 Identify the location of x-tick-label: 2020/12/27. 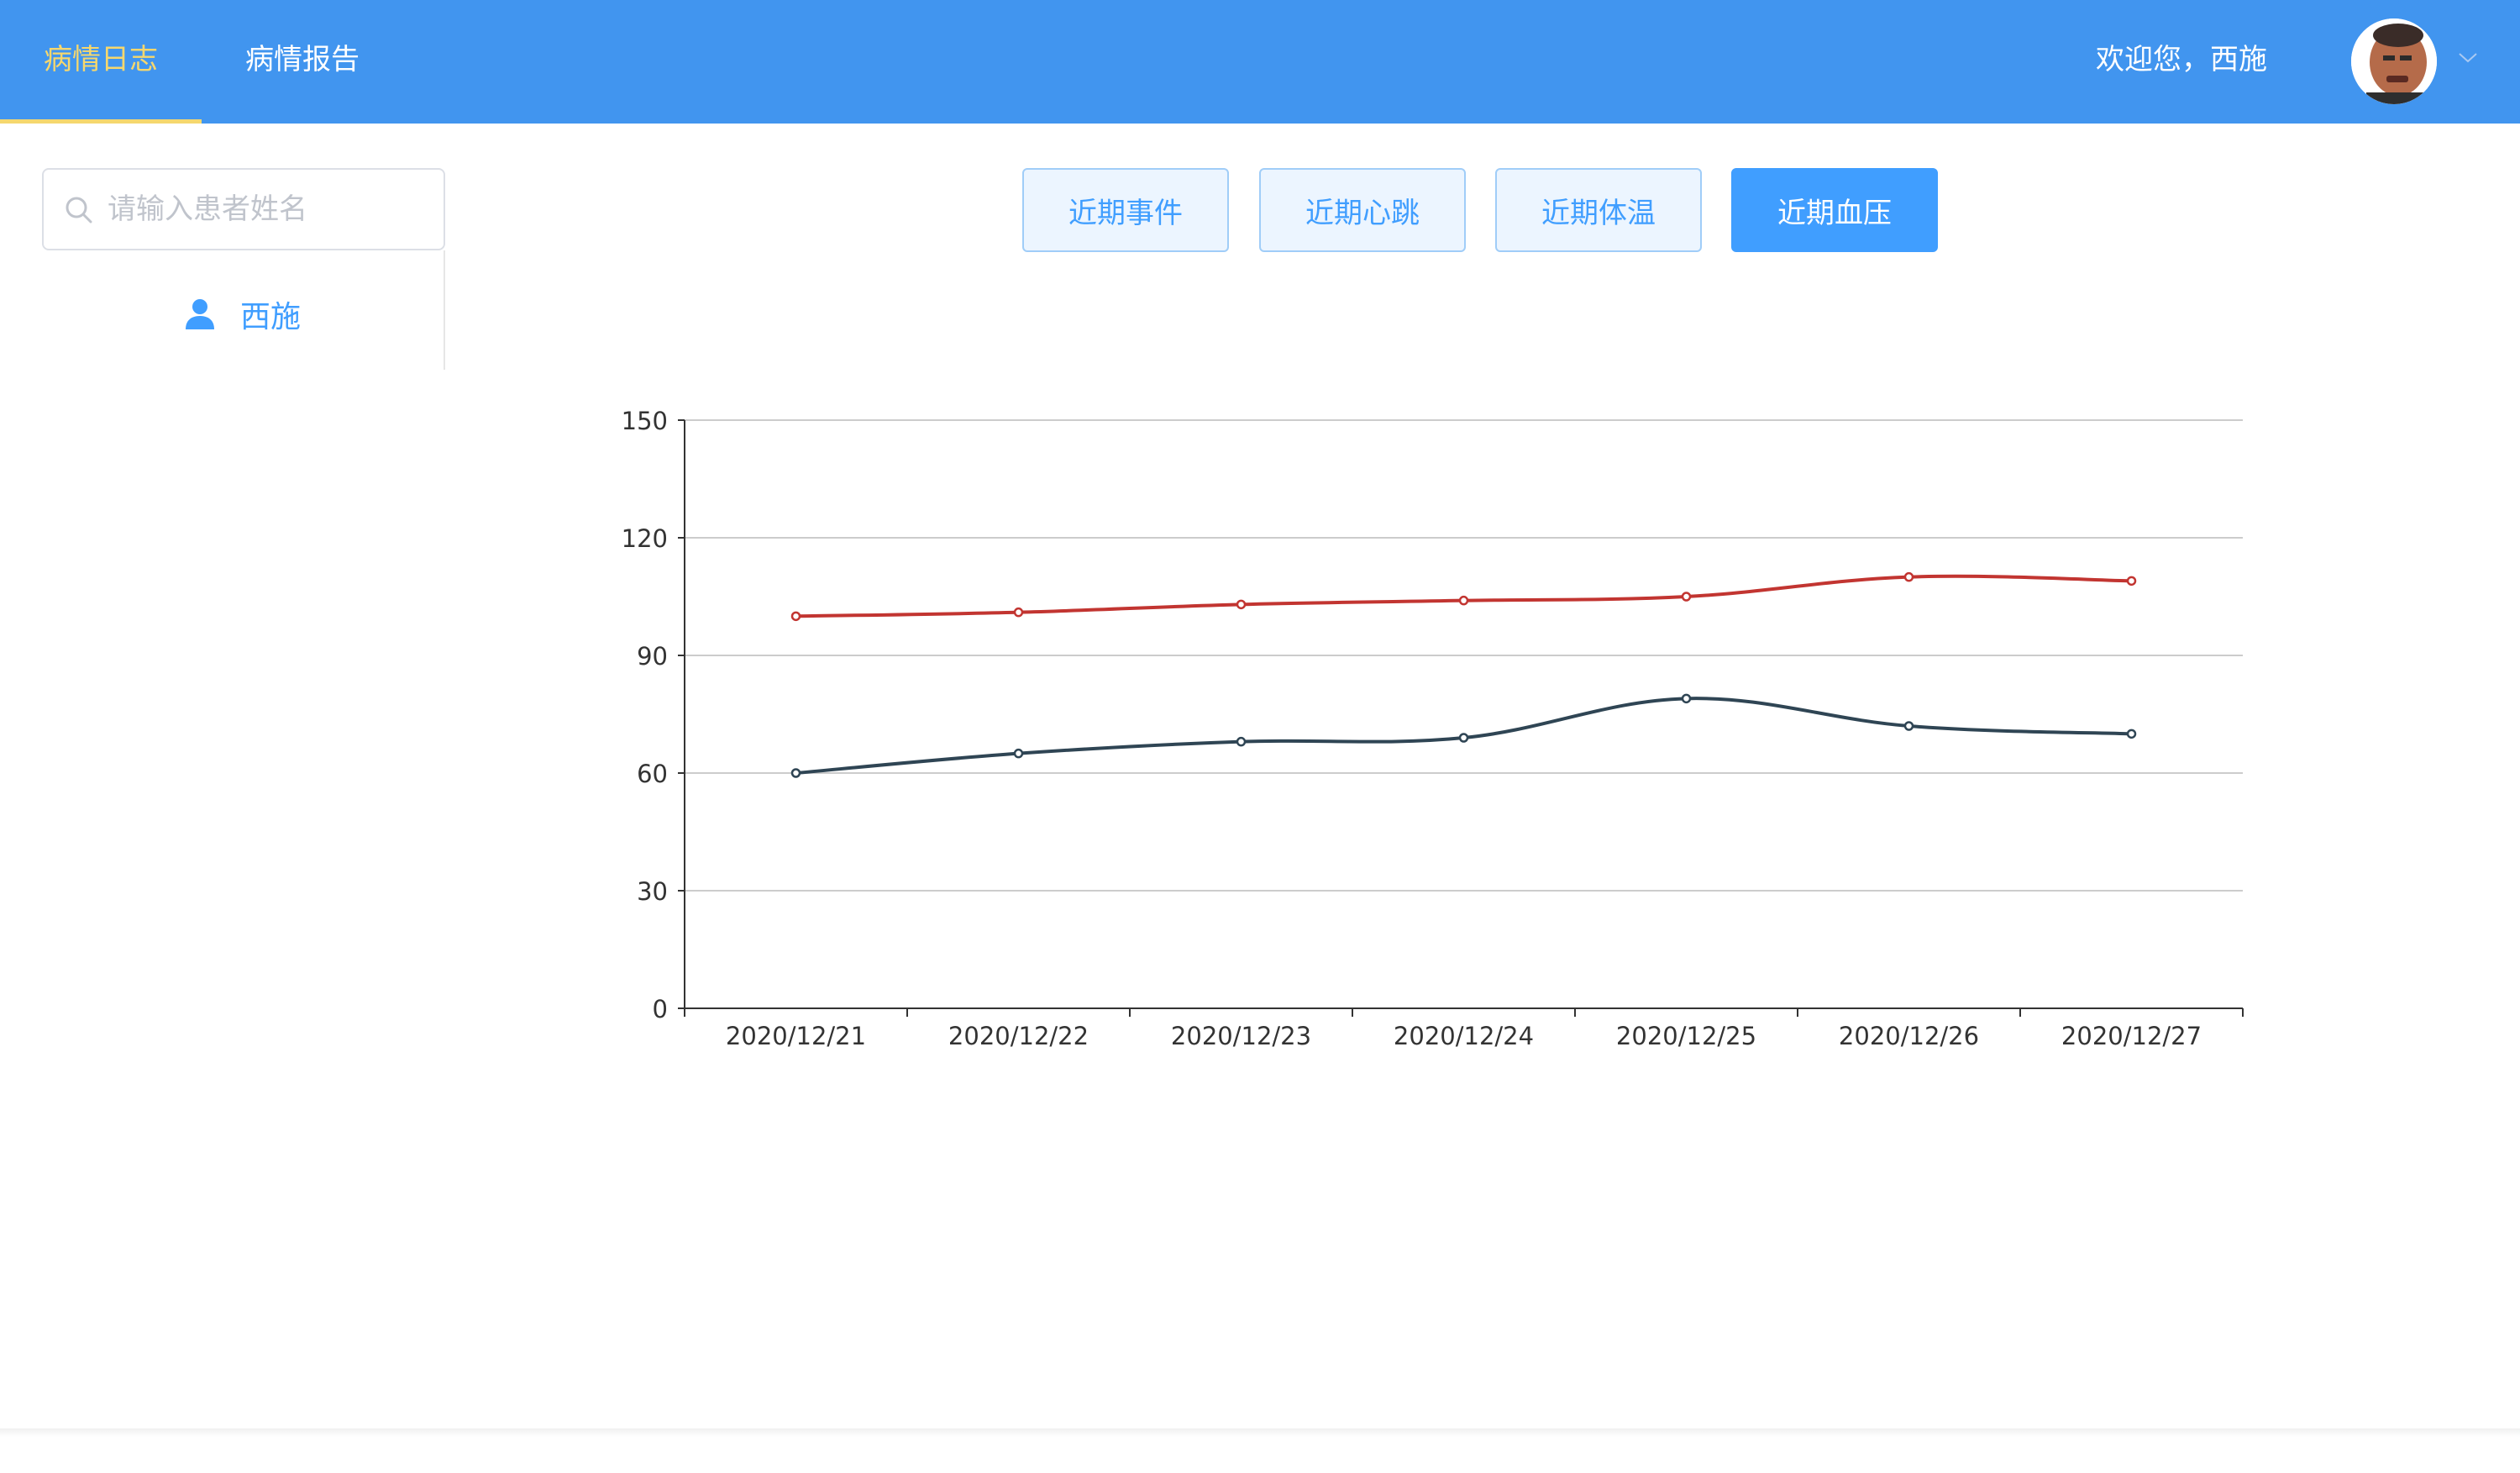
(2131, 1036).